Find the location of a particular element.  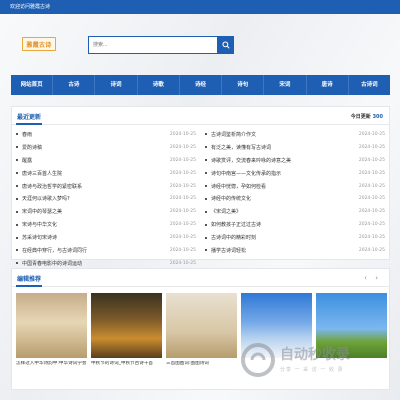

list-item: 宋词中的琴瑟之美 2024-10-25 is located at coordinates (106, 211).